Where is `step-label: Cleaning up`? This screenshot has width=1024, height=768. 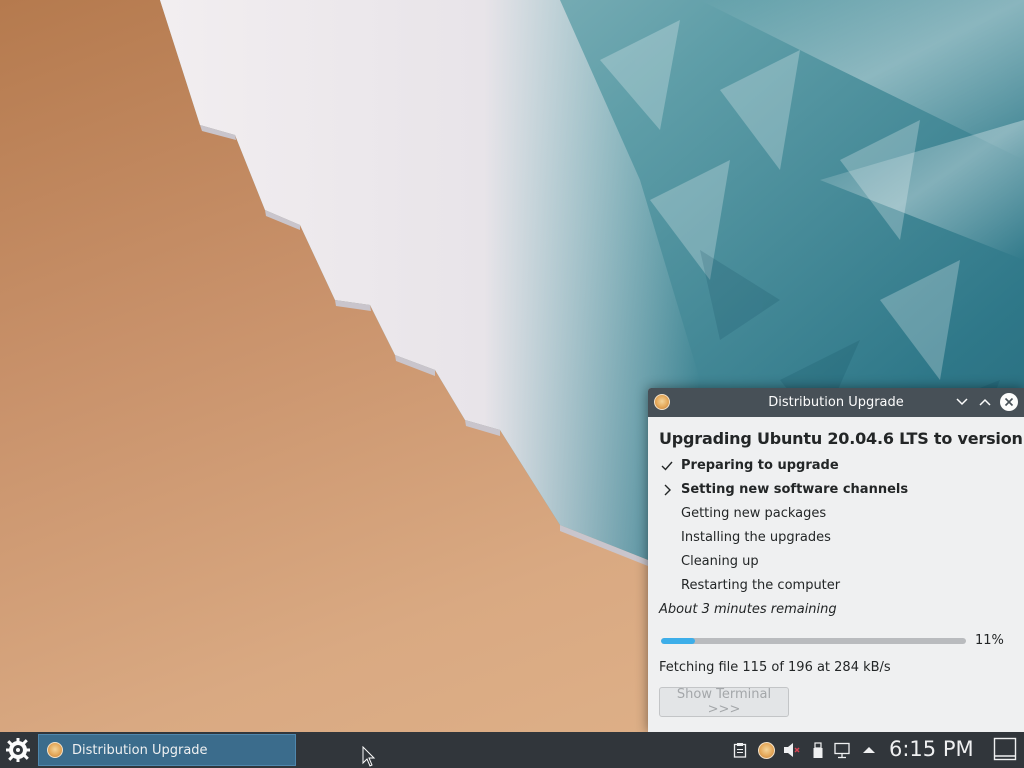
step-label: Cleaning up is located at coordinates (720, 561).